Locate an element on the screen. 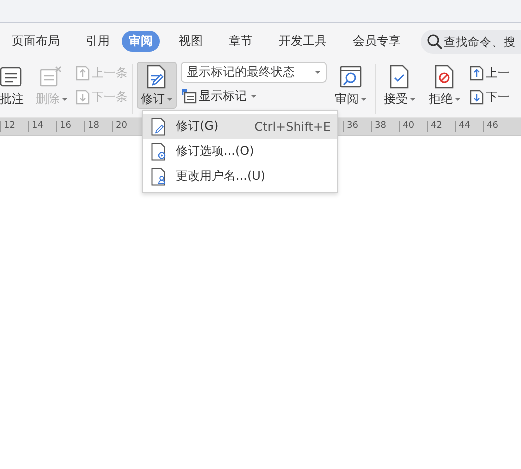 This screenshot has height=469, width=521. display-mode-dropdown: 显示标记的最终状态 is located at coordinates (254, 72).